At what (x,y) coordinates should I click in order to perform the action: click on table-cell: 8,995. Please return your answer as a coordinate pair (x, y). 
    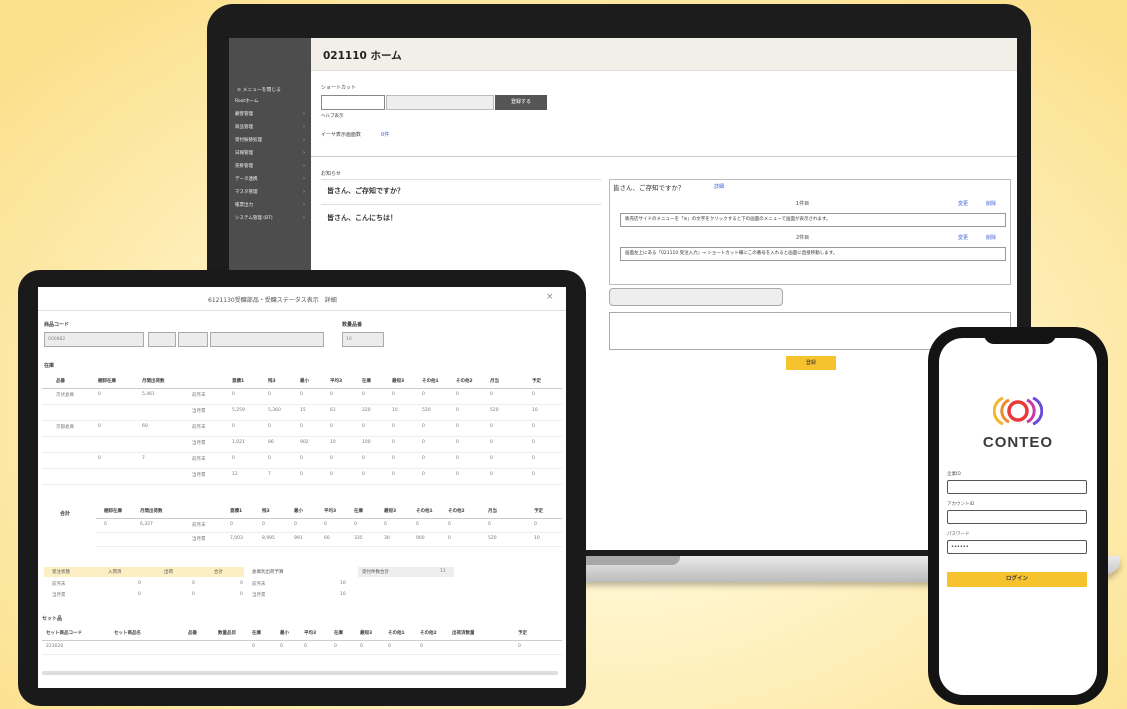
    Looking at the image, I should click on (268, 538).